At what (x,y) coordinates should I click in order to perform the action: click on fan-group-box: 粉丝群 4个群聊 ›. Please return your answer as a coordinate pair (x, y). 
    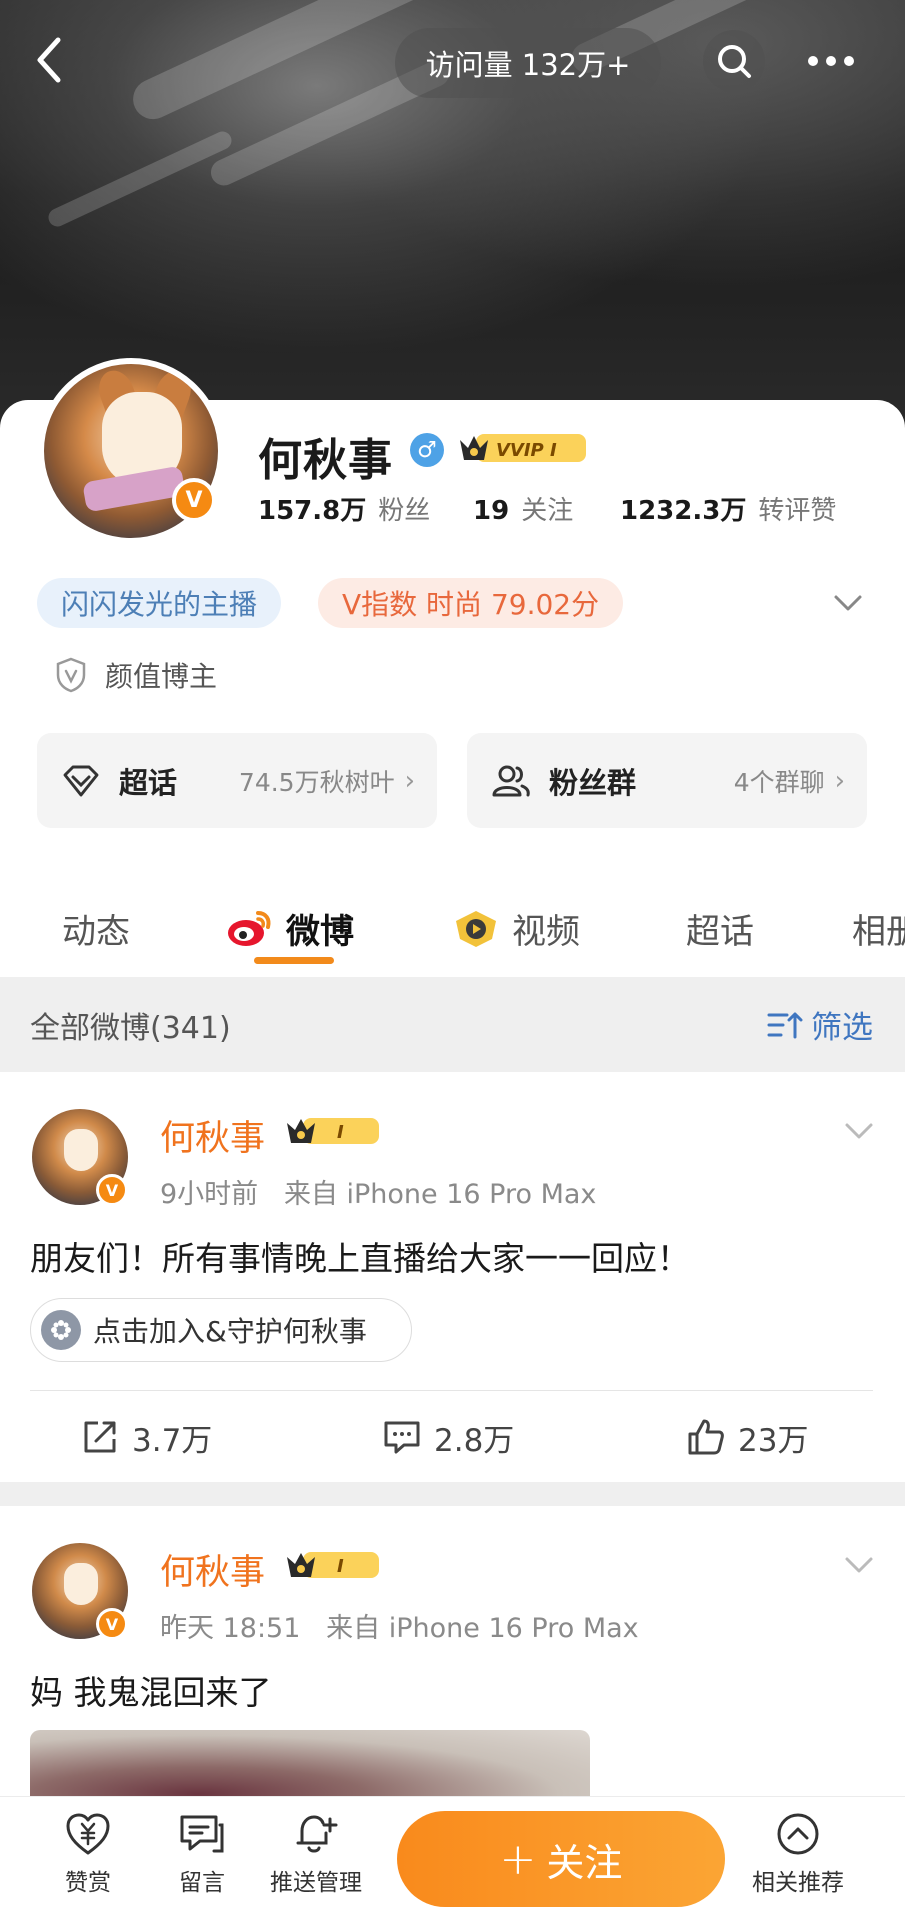
    Looking at the image, I should click on (667, 780).